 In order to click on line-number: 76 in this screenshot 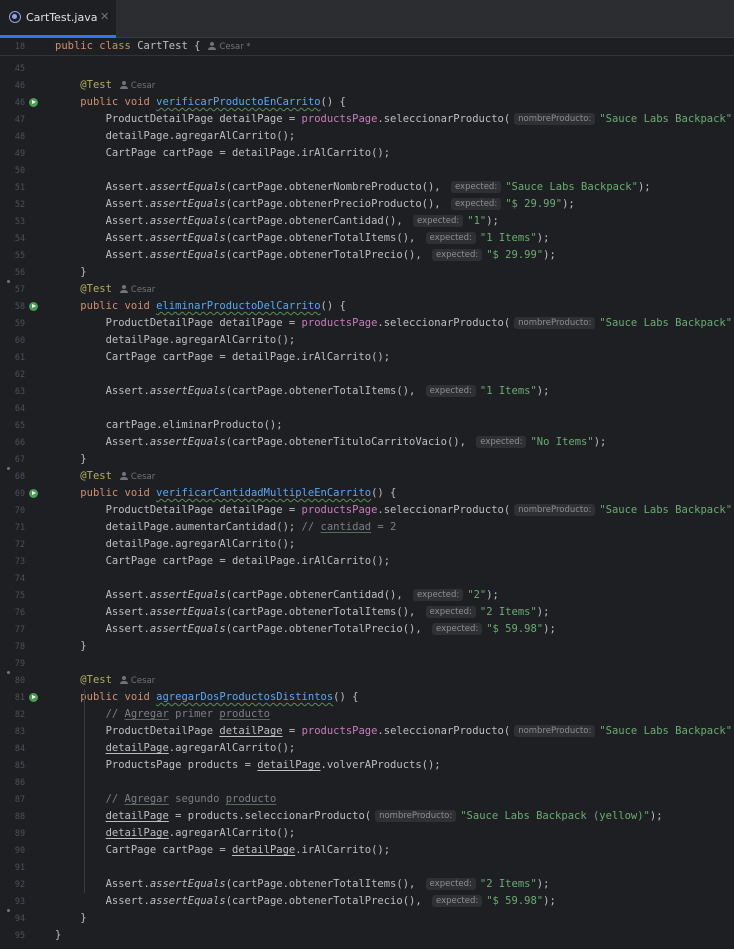, I will do `click(12, 612)`.